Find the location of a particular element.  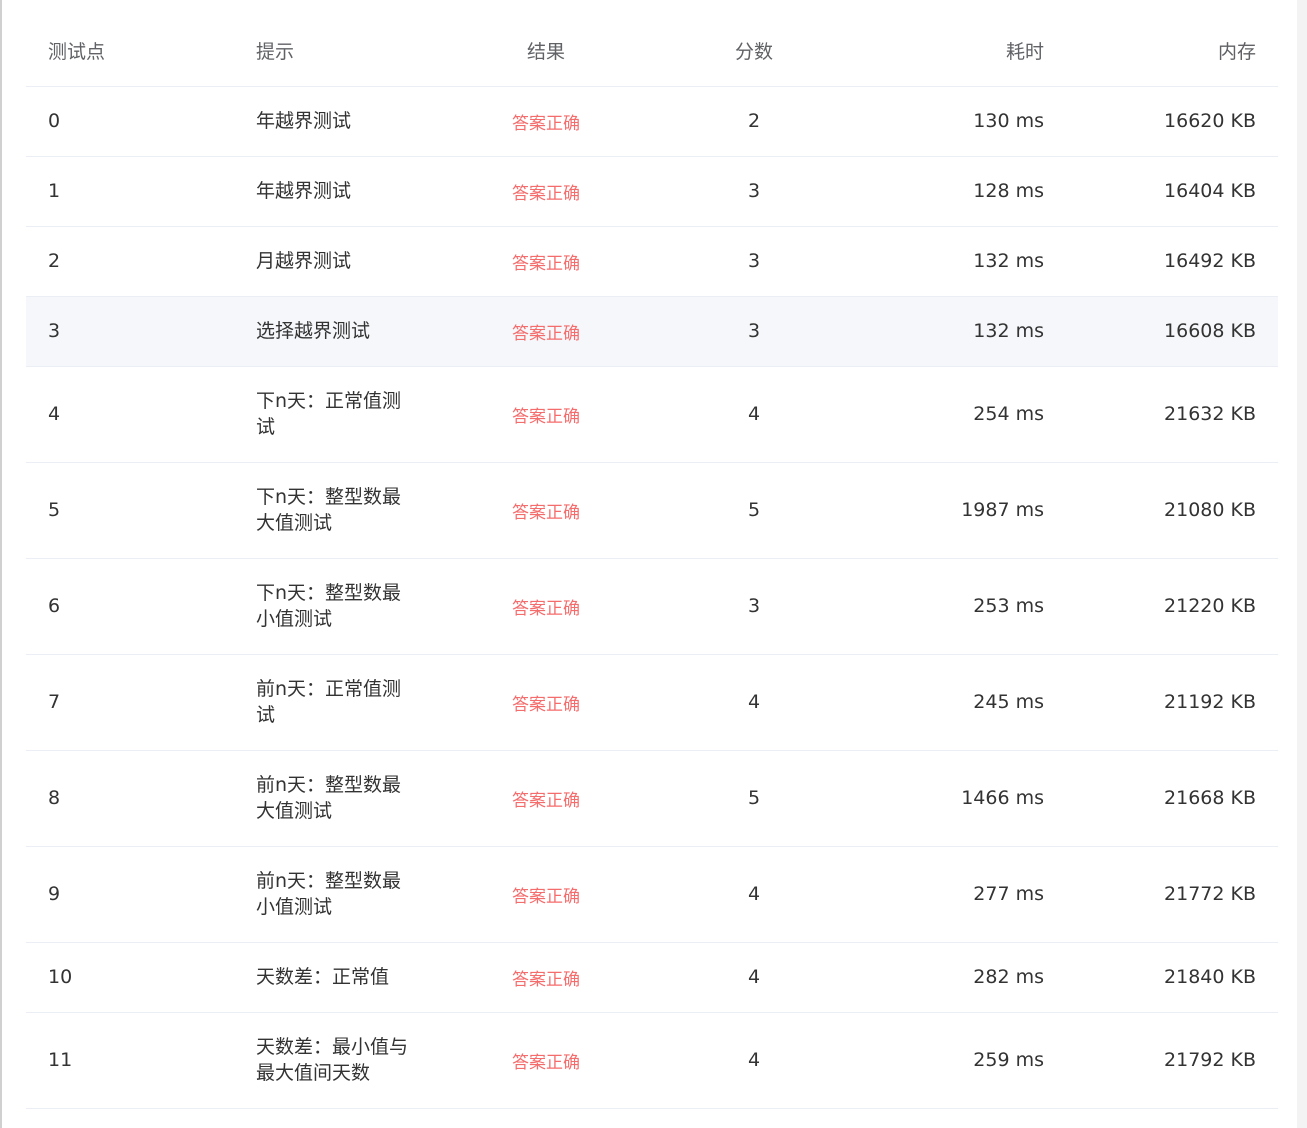

cell-test-point: 2 is located at coordinates (130, 261).